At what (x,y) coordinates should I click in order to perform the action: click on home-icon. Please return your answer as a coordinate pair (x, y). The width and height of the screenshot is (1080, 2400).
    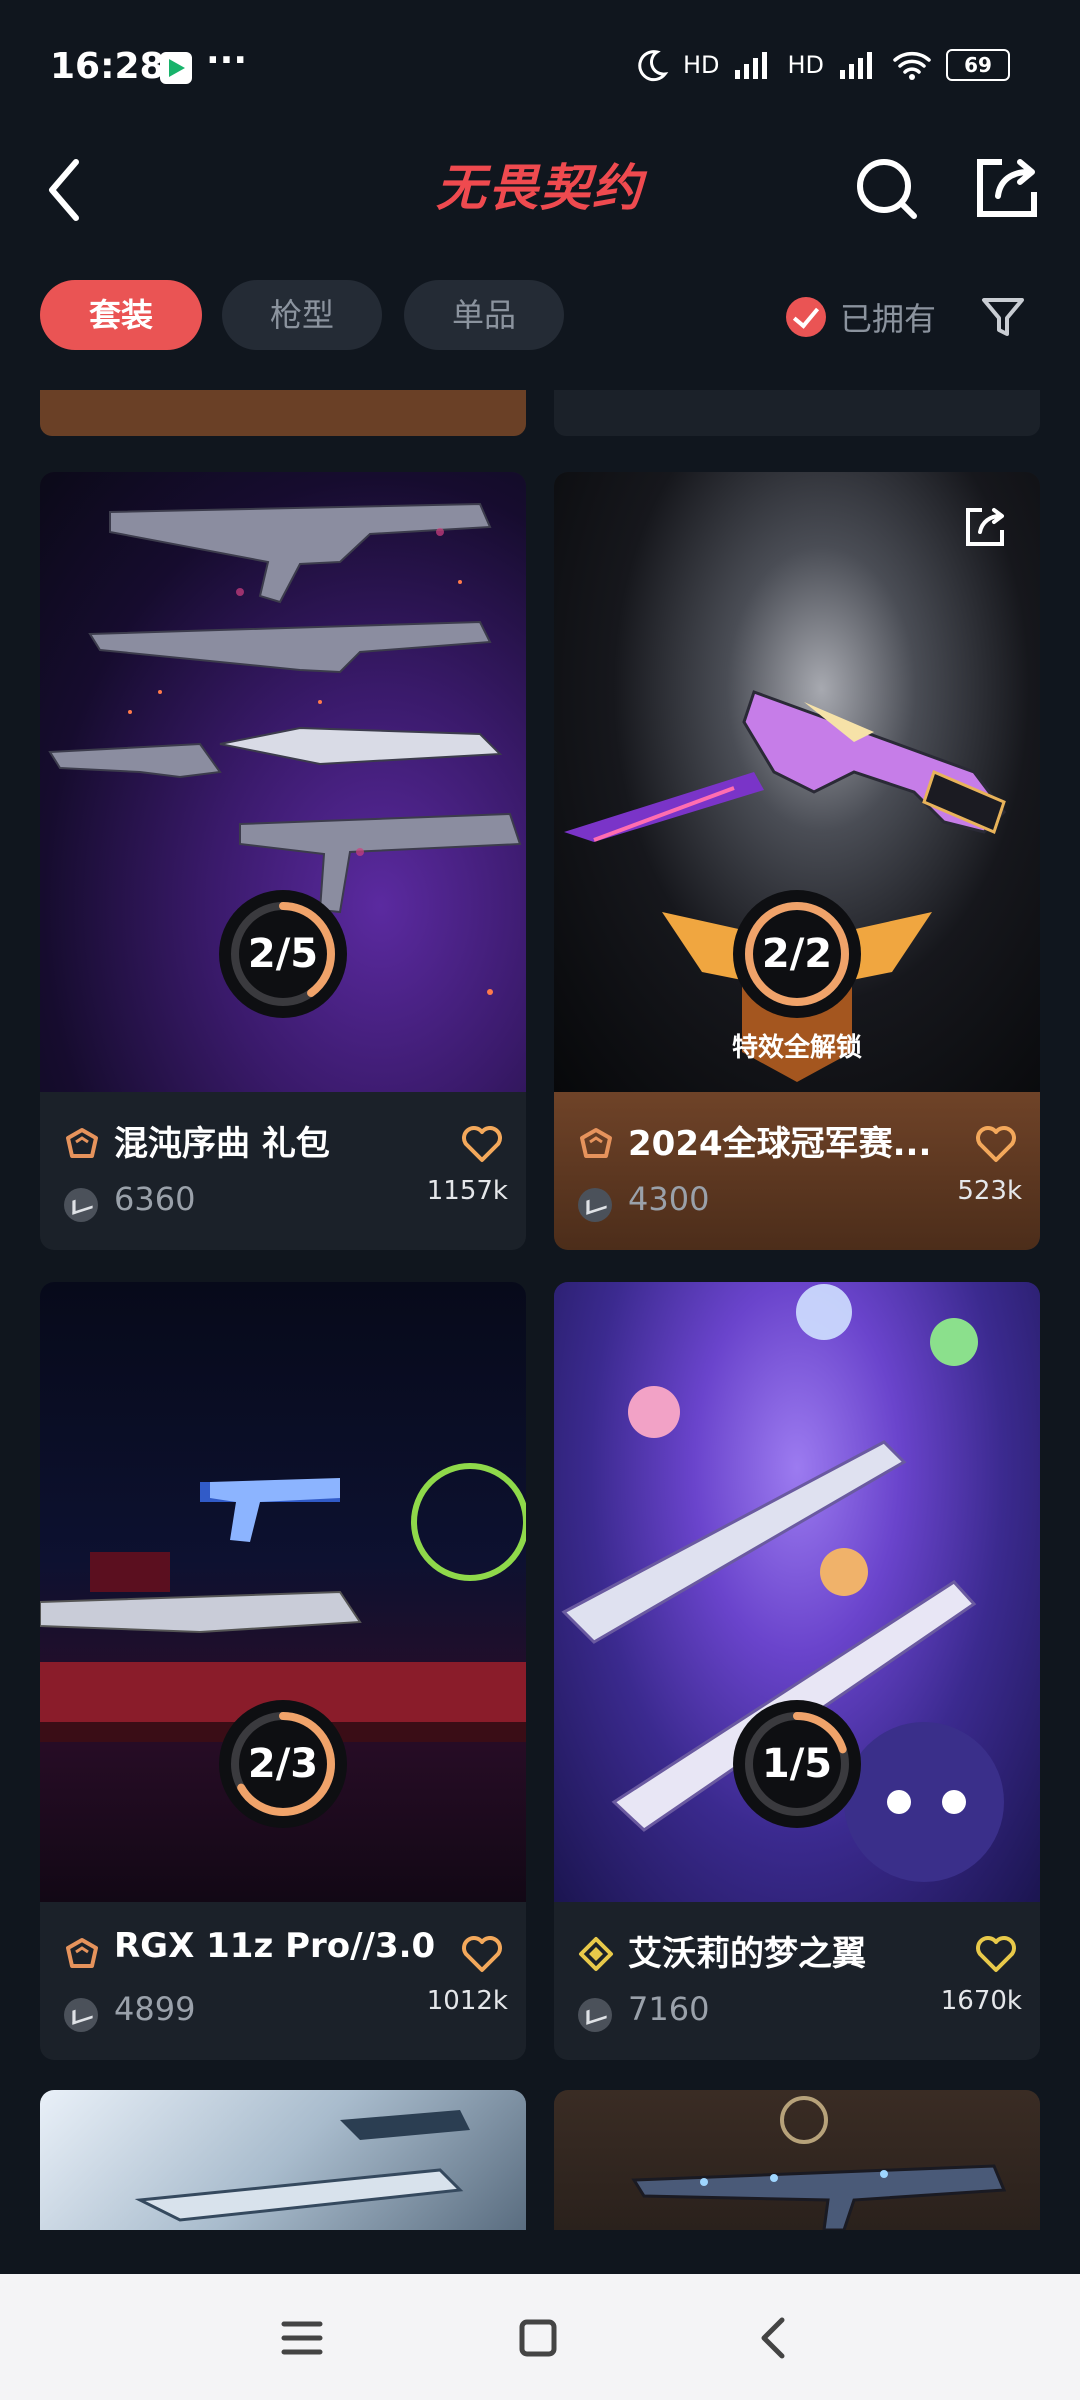
    Looking at the image, I should click on (538, 2338).